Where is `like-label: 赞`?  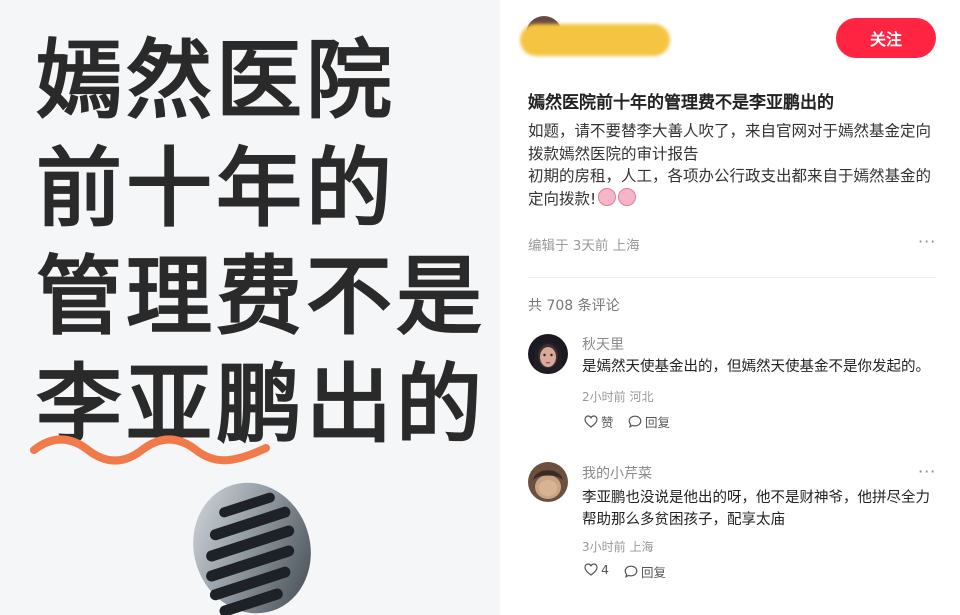 like-label: 赞 is located at coordinates (607, 422).